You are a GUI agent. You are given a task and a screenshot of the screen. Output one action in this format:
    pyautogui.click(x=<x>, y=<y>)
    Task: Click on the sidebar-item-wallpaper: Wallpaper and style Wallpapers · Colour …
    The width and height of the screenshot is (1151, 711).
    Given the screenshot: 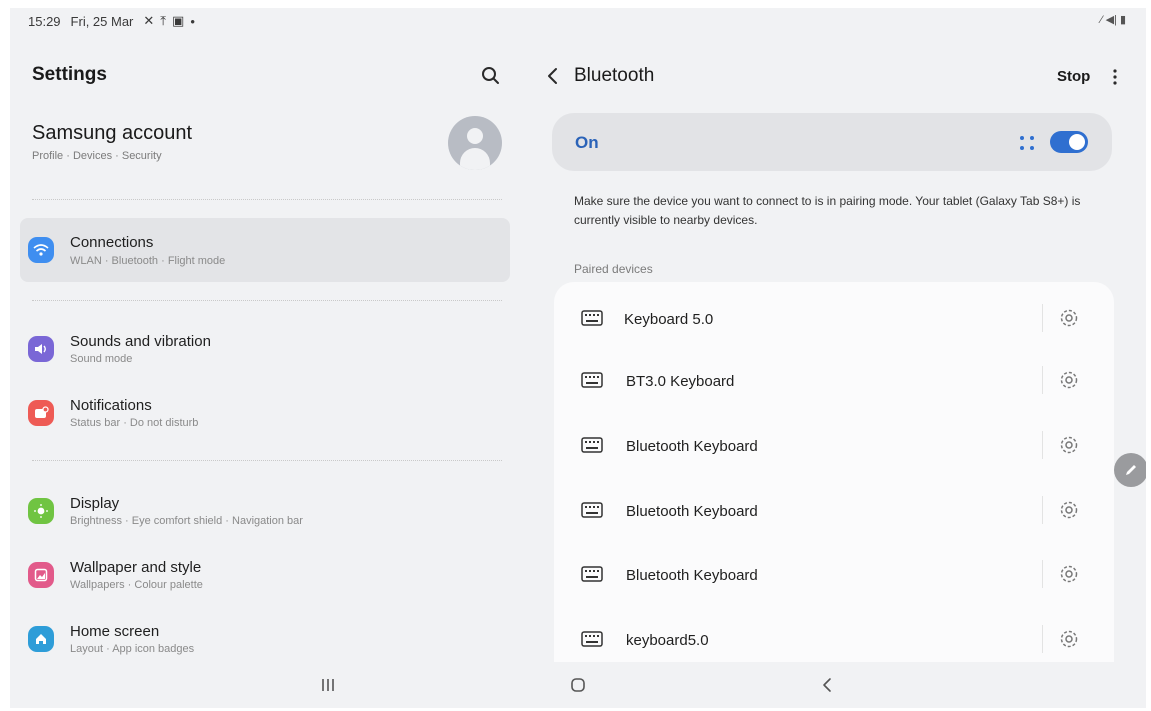 What is the action you would take?
    pyautogui.click(x=265, y=576)
    